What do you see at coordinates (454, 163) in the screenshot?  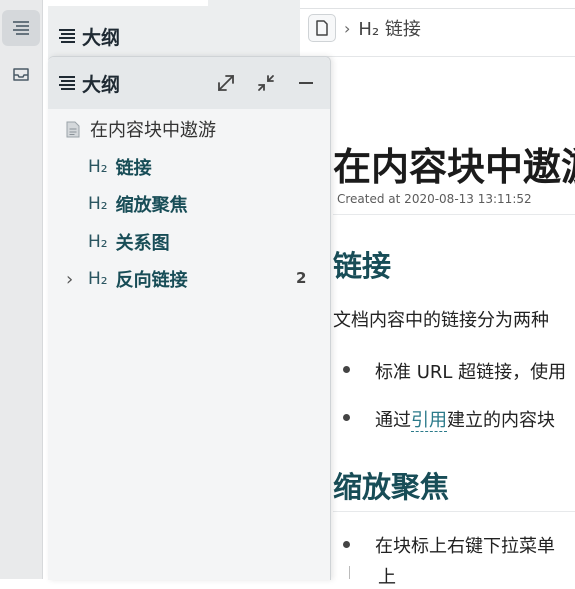 I see `document-title: 在内容块中遨游` at bounding box center [454, 163].